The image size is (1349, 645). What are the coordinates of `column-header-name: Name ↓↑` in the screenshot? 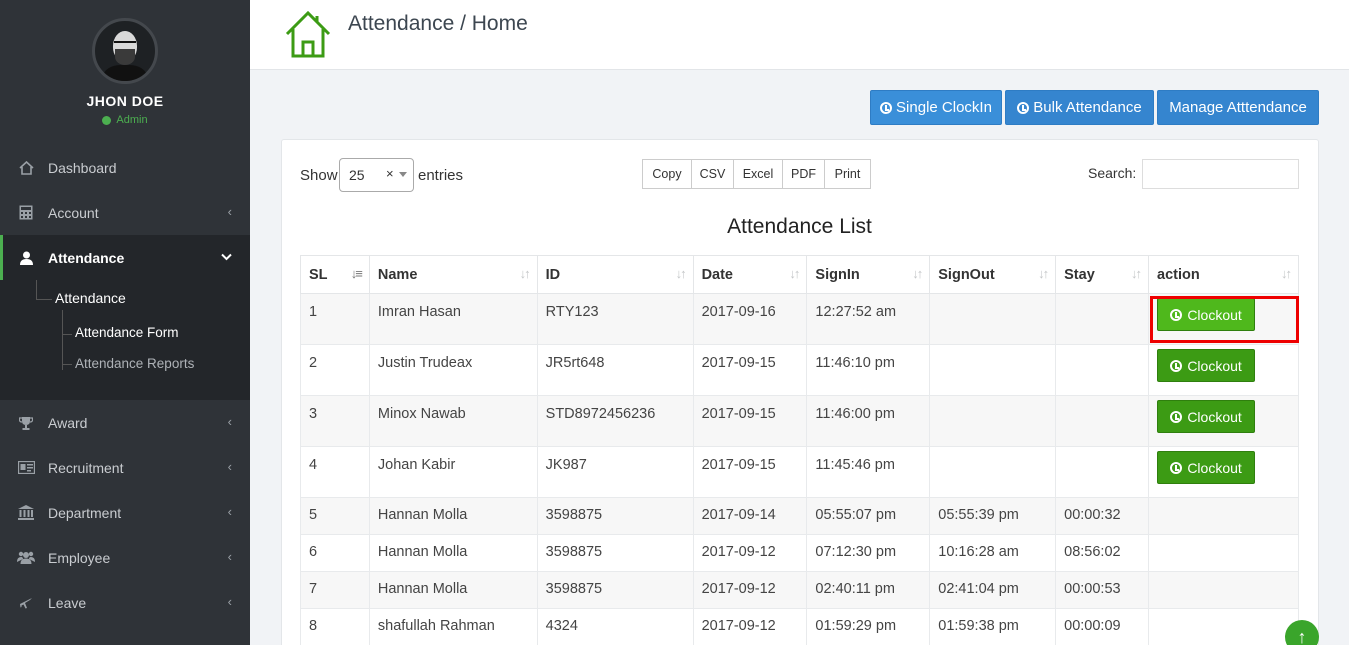 It's located at (453, 274).